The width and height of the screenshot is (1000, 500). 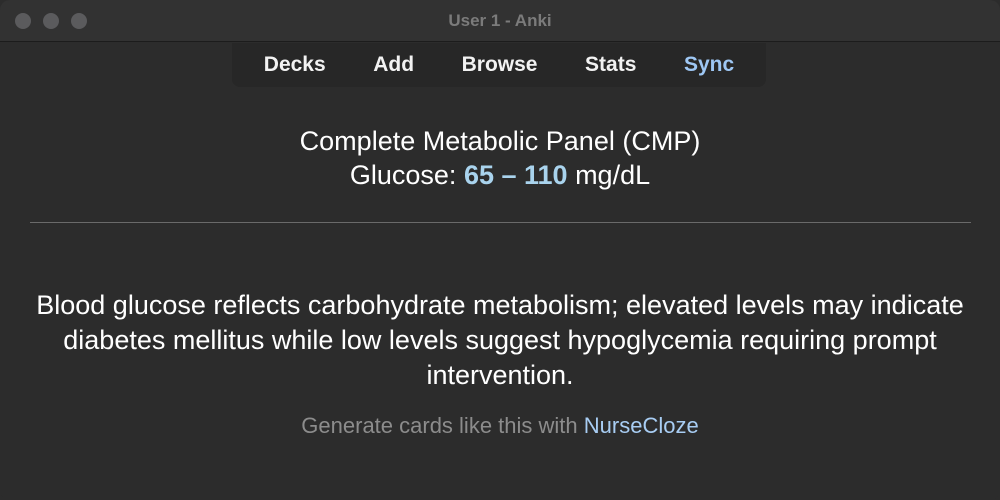 What do you see at coordinates (393, 65) in the screenshot?
I see `toolbar-add: Add` at bounding box center [393, 65].